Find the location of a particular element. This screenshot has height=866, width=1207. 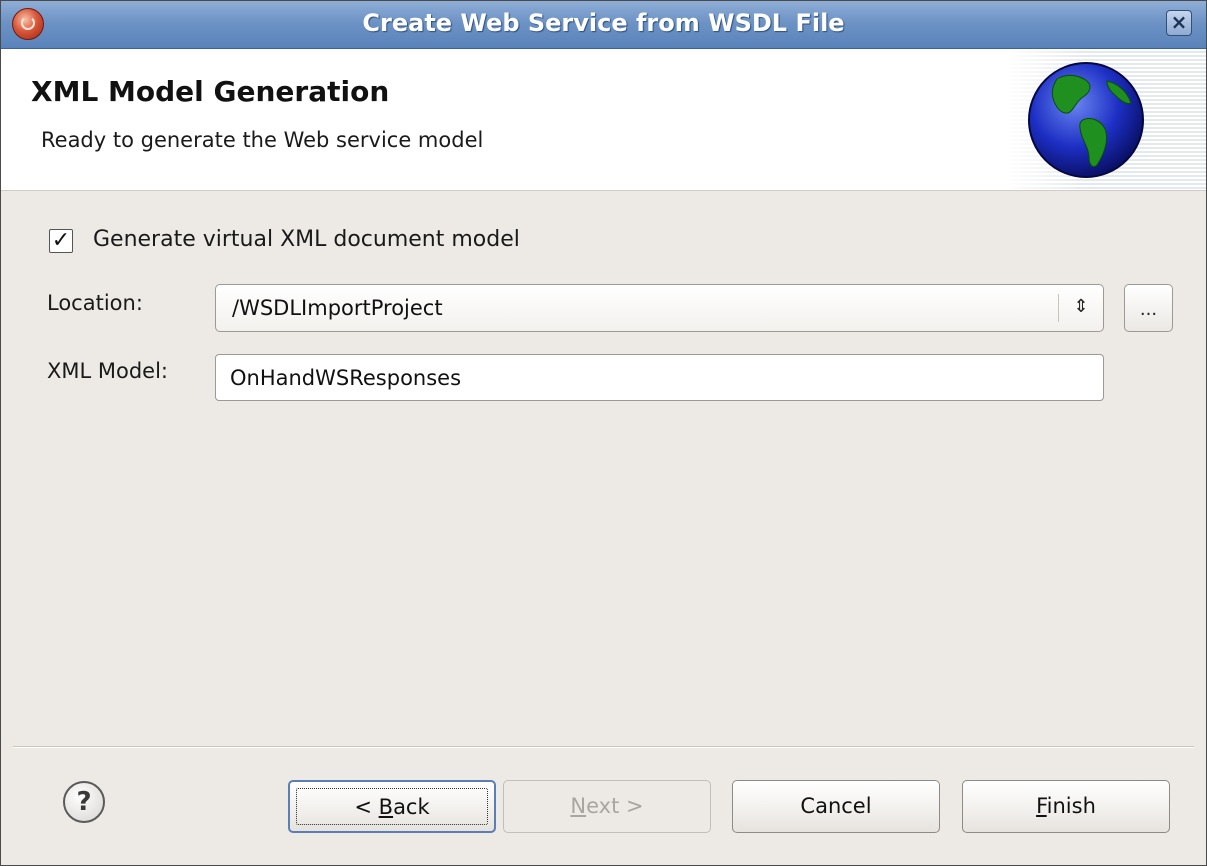

next-button: Next > is located at coordinates (607, 806).